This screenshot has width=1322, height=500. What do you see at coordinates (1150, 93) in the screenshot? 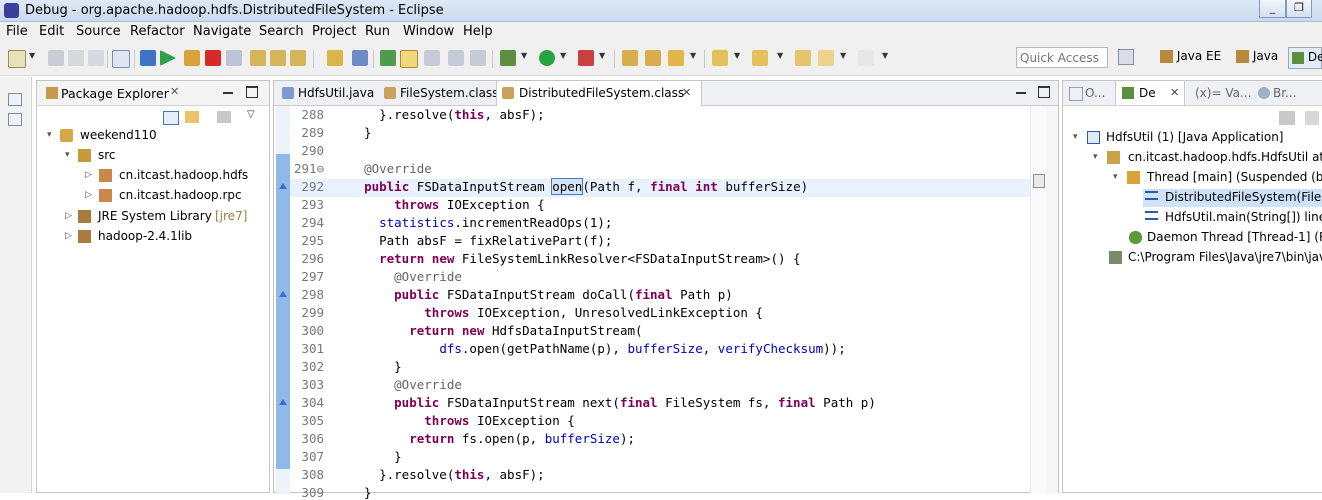
I see `tab-debug: De ✕` at bounding box center [1150, 93].